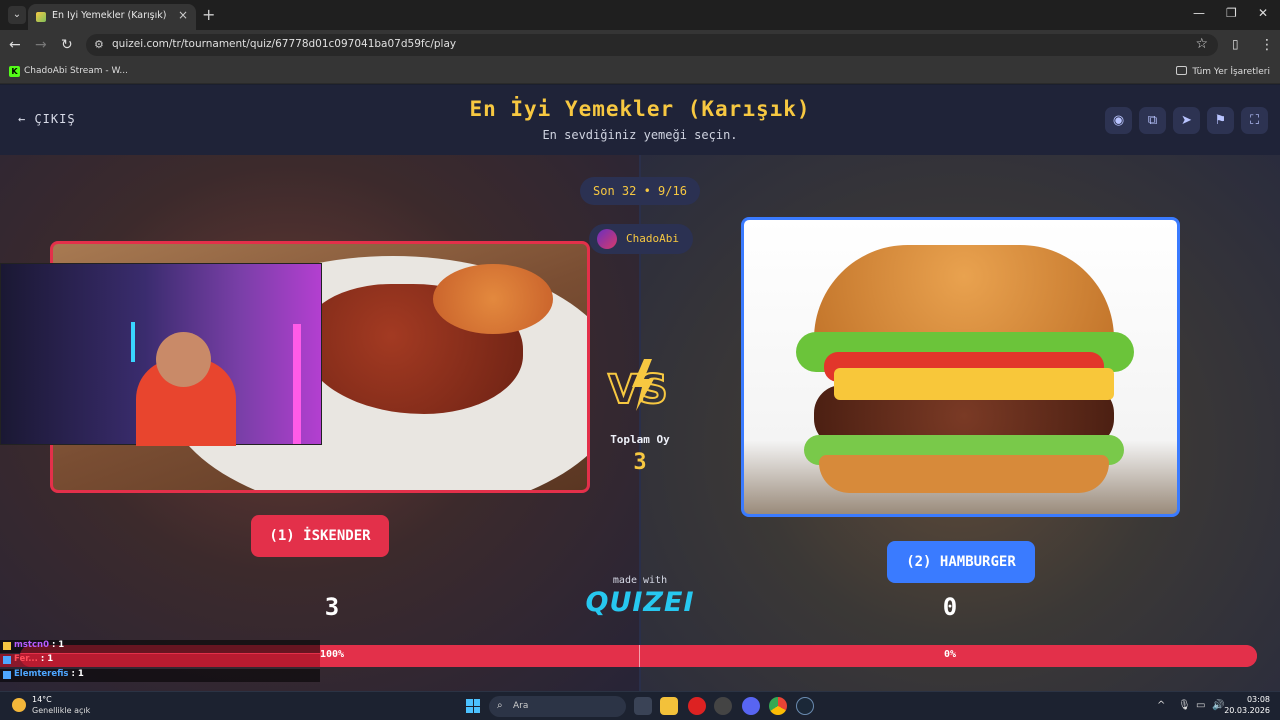 Image resolution: width=1280 pixels, height=720 pixels. I want to click on send-icon: ➤, so click(1186, 120).